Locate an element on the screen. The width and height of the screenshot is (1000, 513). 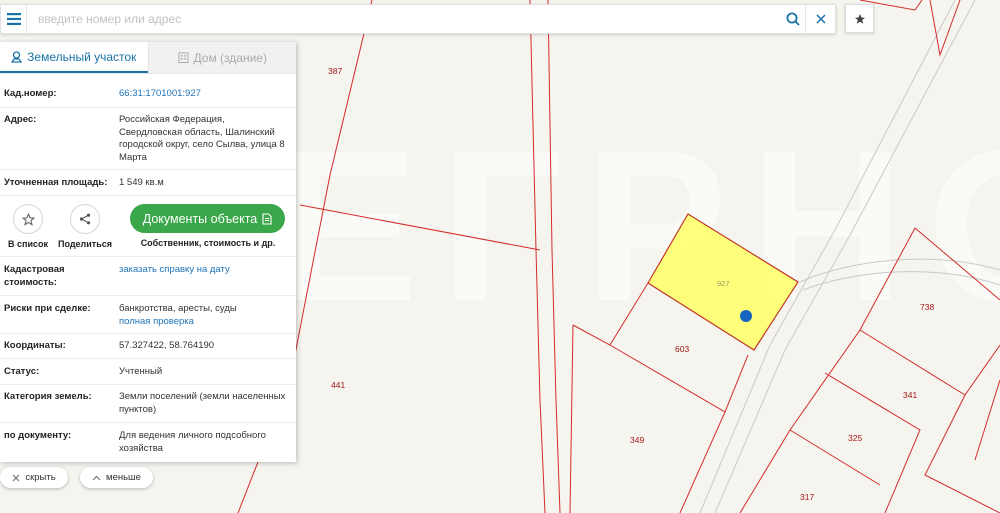
save-to-list-button: В список is located at coordinates (29, 226).